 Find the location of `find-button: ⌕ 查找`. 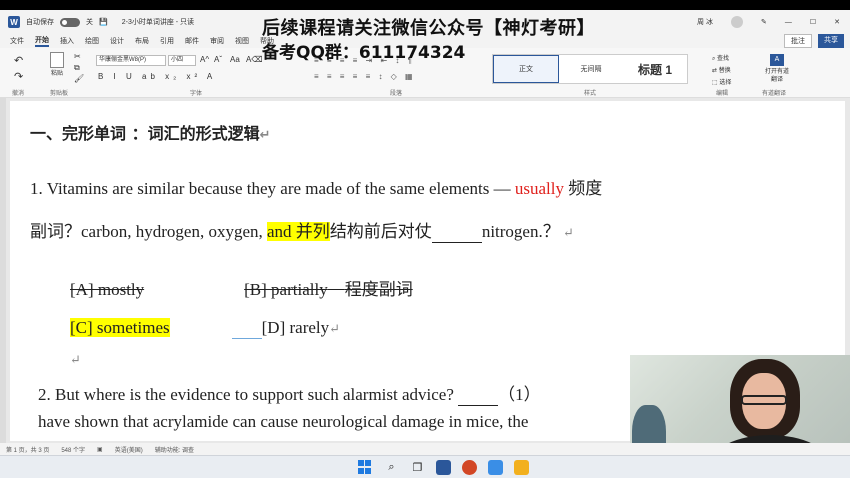

find-button: ⌕ 查找 is located at coordinates (721, 59).